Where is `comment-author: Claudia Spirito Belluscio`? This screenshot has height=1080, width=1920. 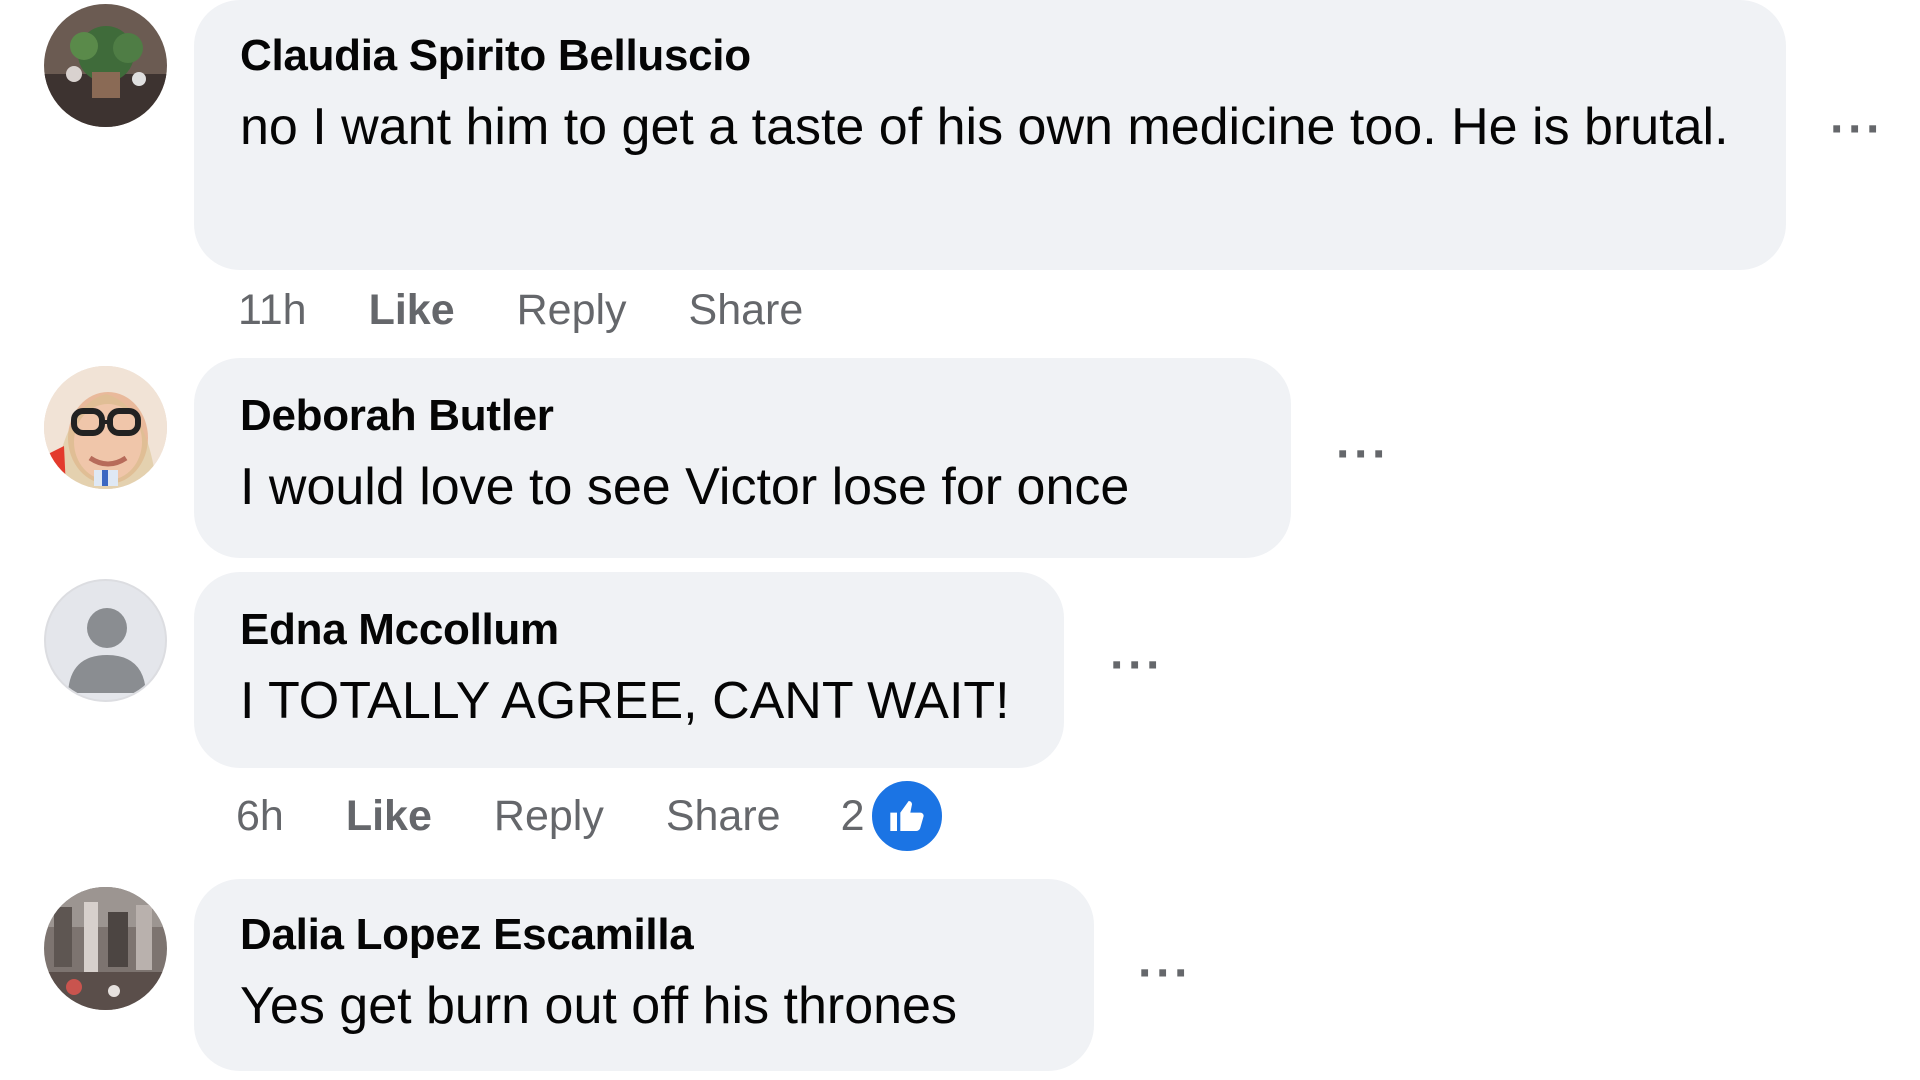
comment-author: Claudia Spirito Belluscio is located at coordinates (990, 56).